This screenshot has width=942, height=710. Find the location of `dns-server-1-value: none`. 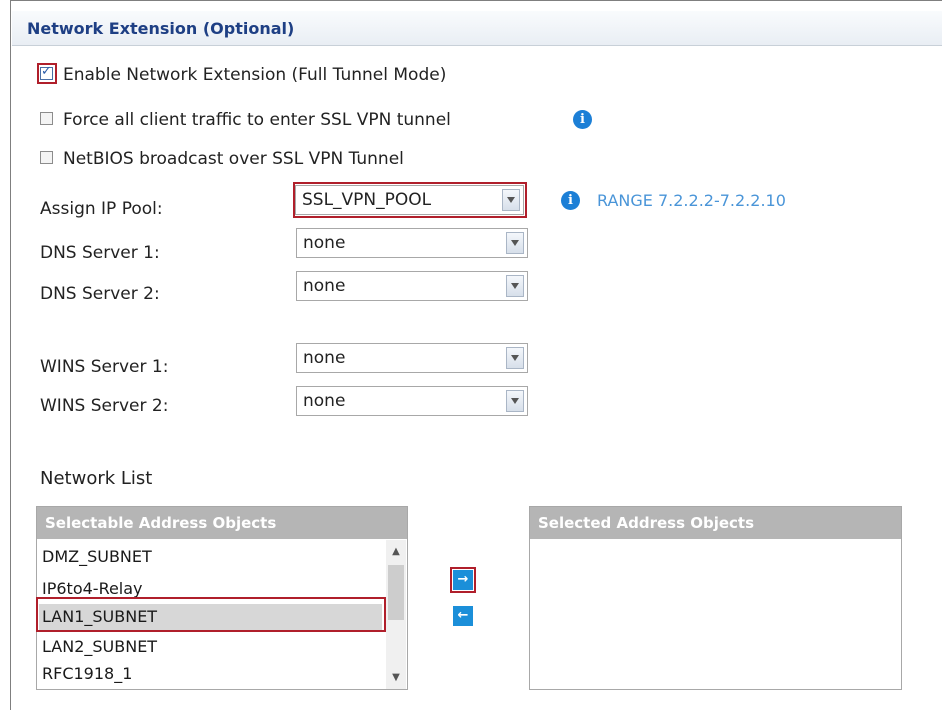

dns-server-1-value: none is located at coordinates (324, 243).